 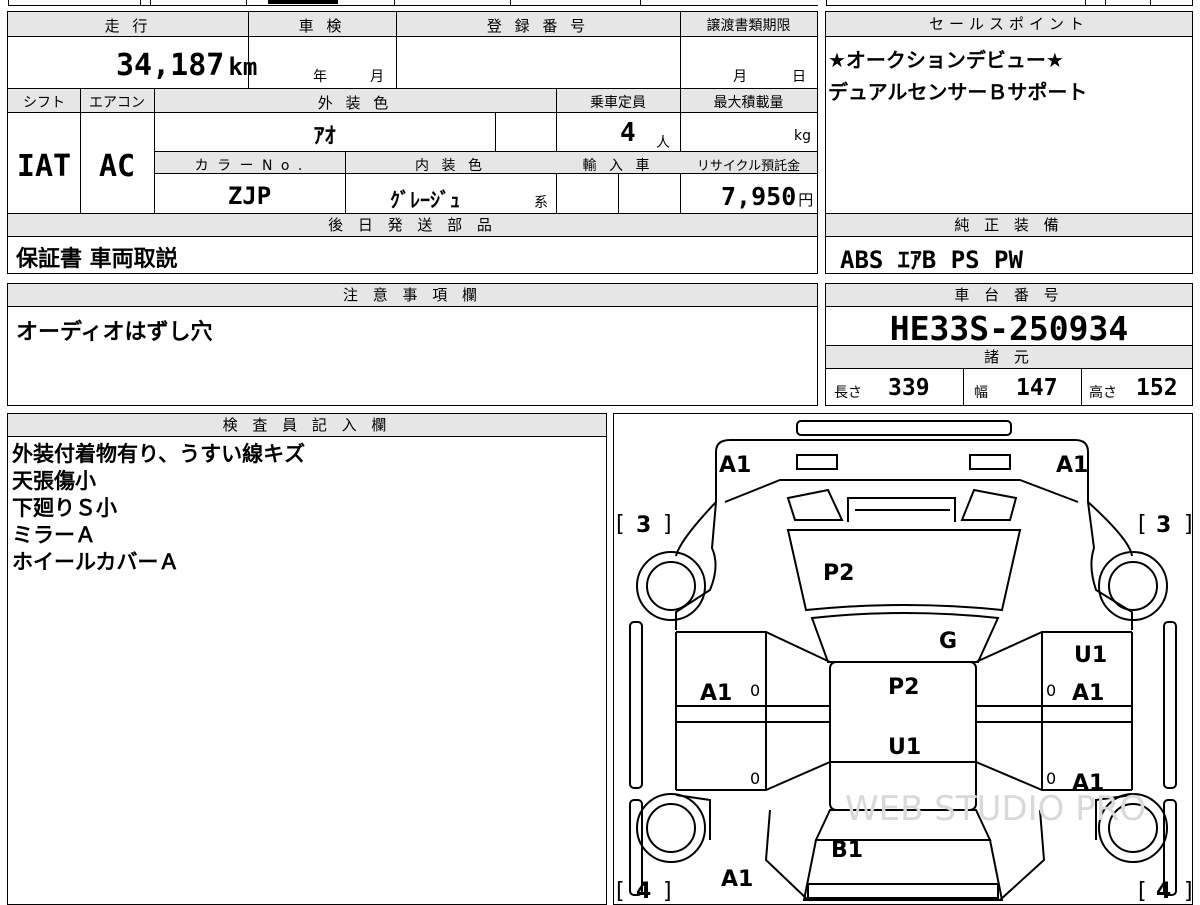 What do you see at coordinates (412, 225) in the screenshot?
I see `later-parts-label: 後 日 発 送 部 品` at bounding box center [412, 225].